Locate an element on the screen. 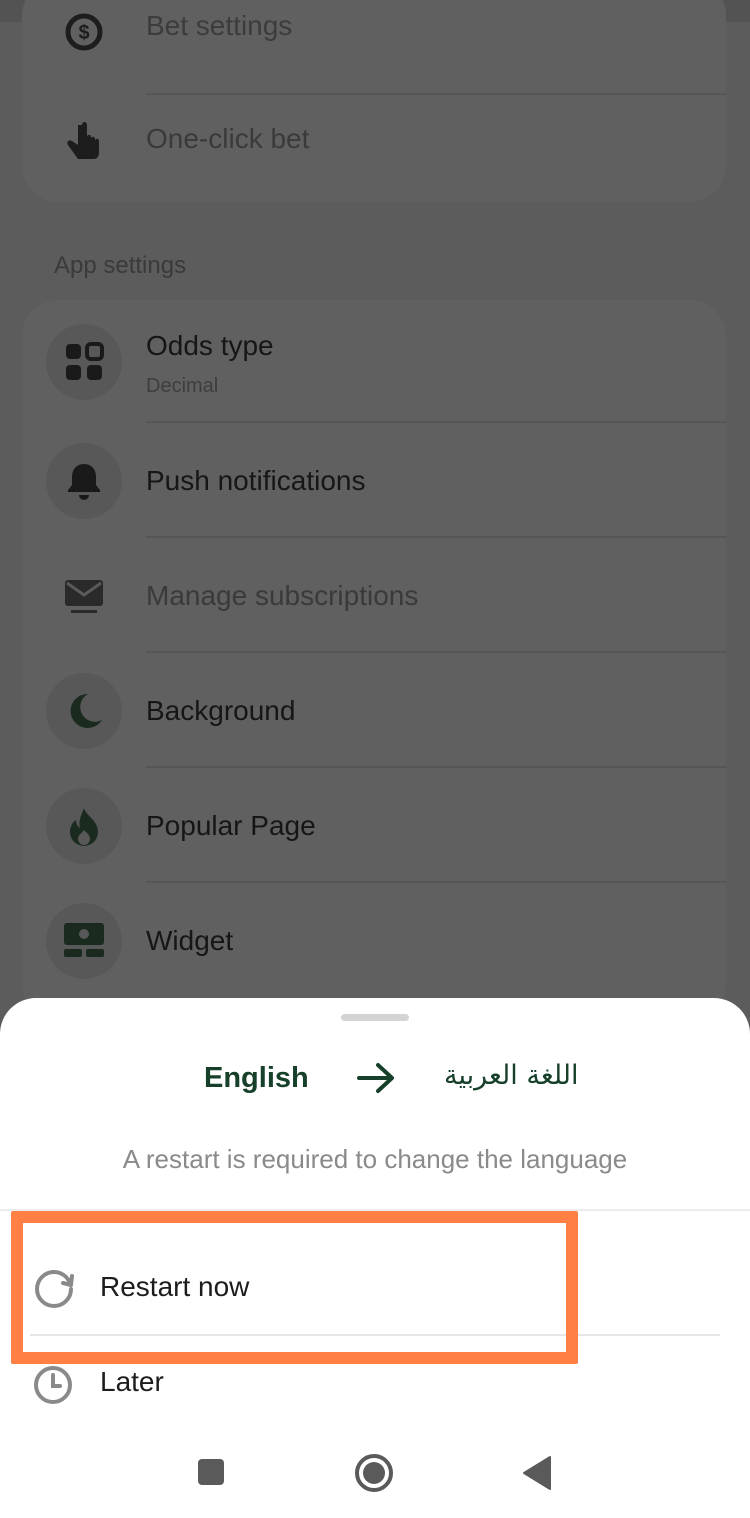  clock-icon is located at coordinates (54, 1388).